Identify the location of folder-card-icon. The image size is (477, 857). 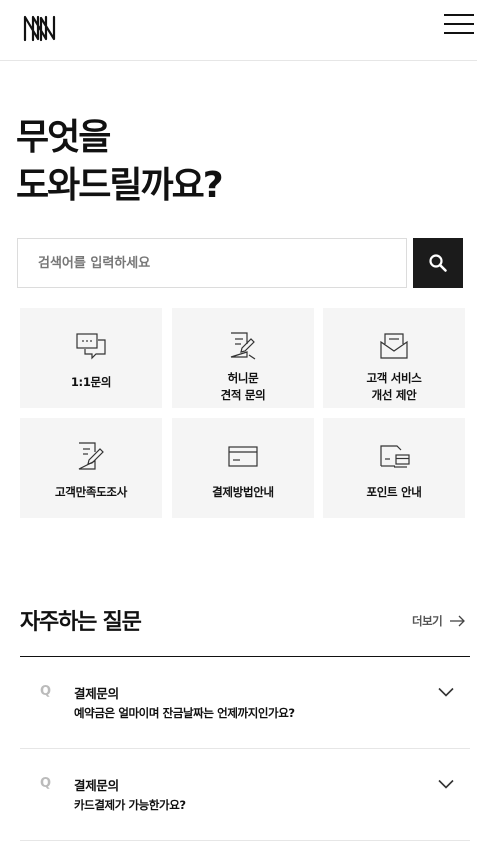
(395, 456).